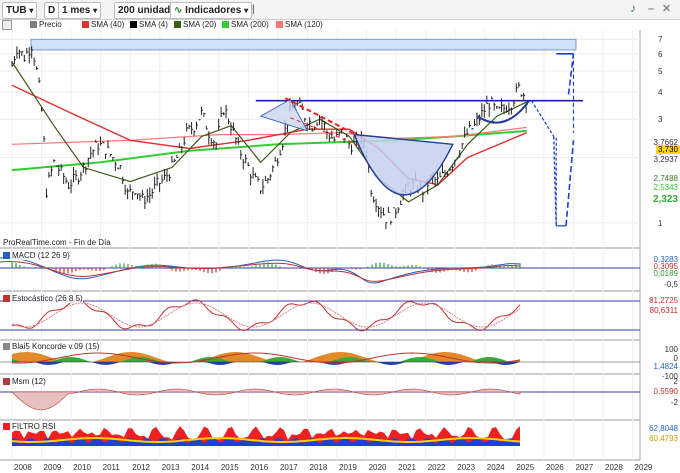  Describe the element at coordinates (6, 346) in the screenshot. I see `koncorde-swatch` at that location.